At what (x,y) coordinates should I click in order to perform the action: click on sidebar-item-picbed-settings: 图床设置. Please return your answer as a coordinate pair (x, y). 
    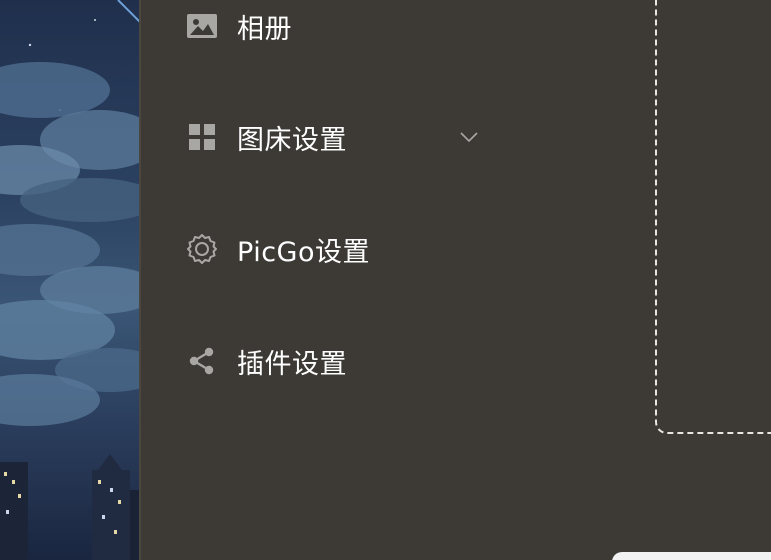
    Looking at the image, I should click on (331, 137).